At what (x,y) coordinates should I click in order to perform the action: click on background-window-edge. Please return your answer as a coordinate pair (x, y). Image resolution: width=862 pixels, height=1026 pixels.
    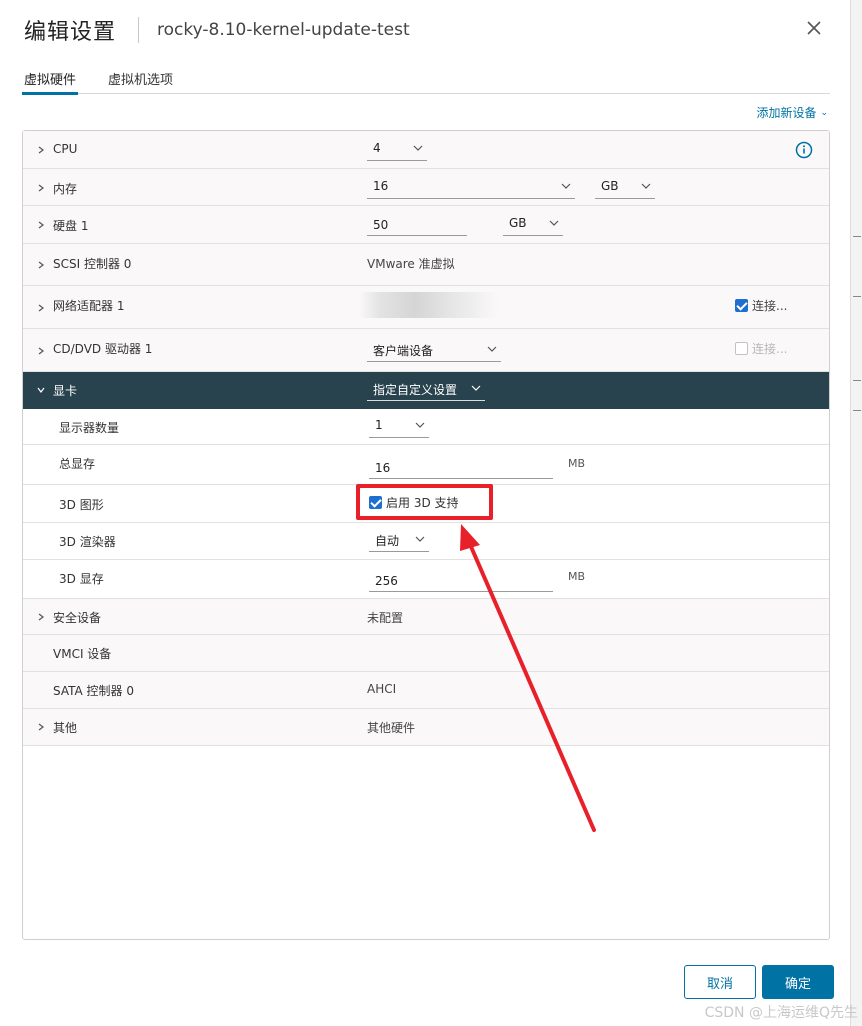
    Looking at the image, I should click on (856, 513).